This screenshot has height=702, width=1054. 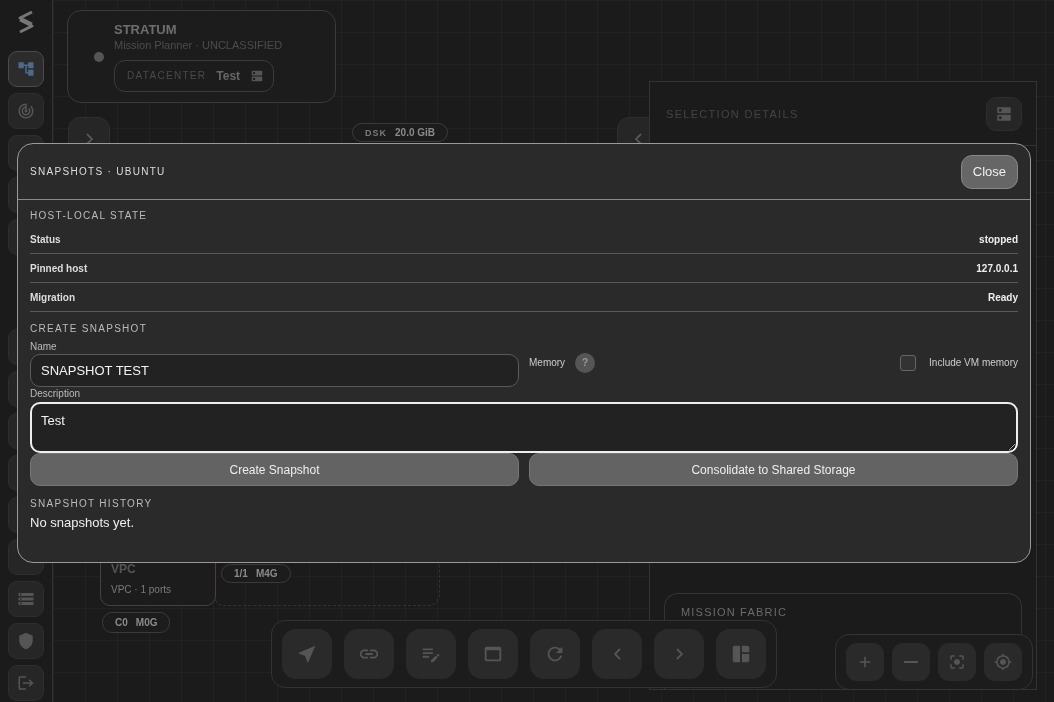 What do you see at coordinates (142, 589) in the screenshot?
I see `node-subtitle: VPC · 1 ports` at bounding box center [142, 589].